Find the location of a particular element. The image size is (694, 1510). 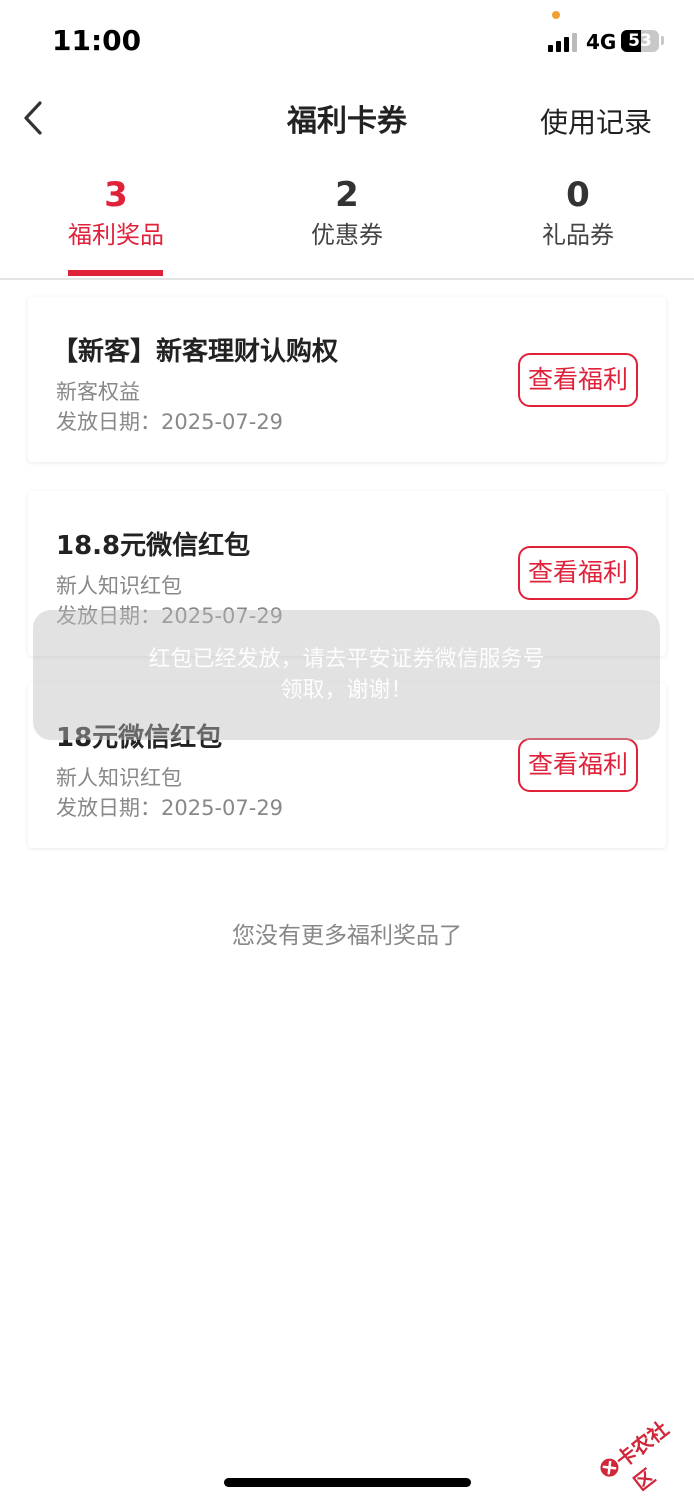

status-bar: 11:00 4G 53 is located at coordinates (347, 40).